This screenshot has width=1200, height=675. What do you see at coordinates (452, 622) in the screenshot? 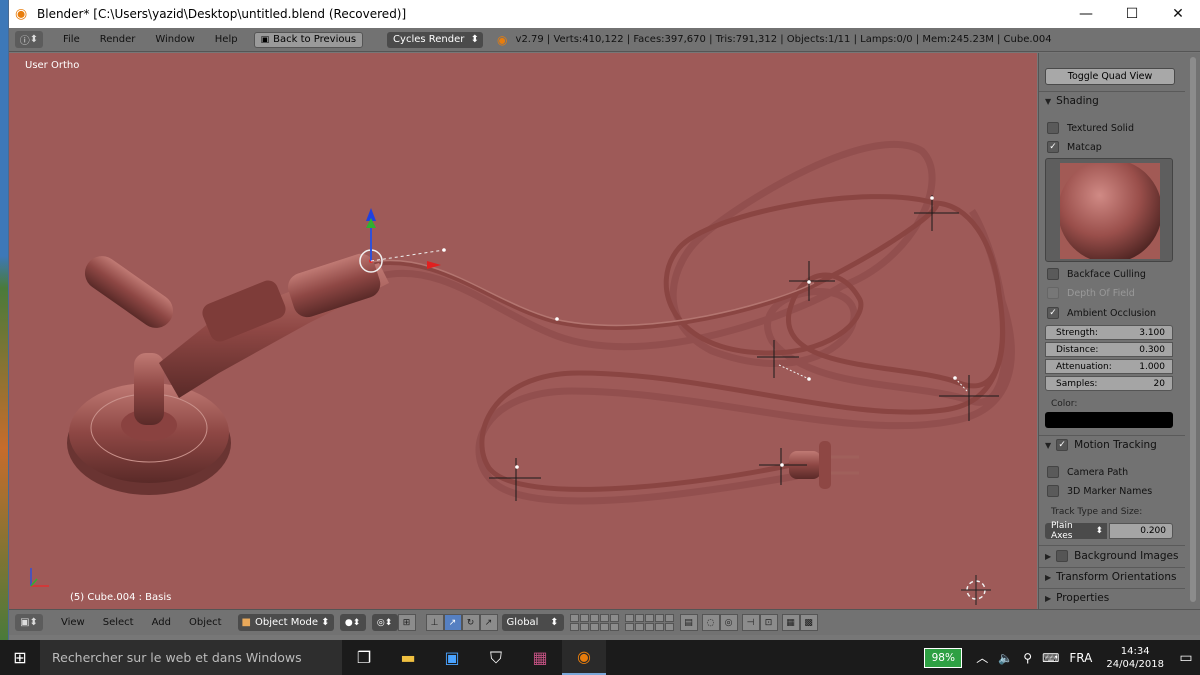
I see `translate-manipulator-icon: ↗` at bounding box center [452, 622].